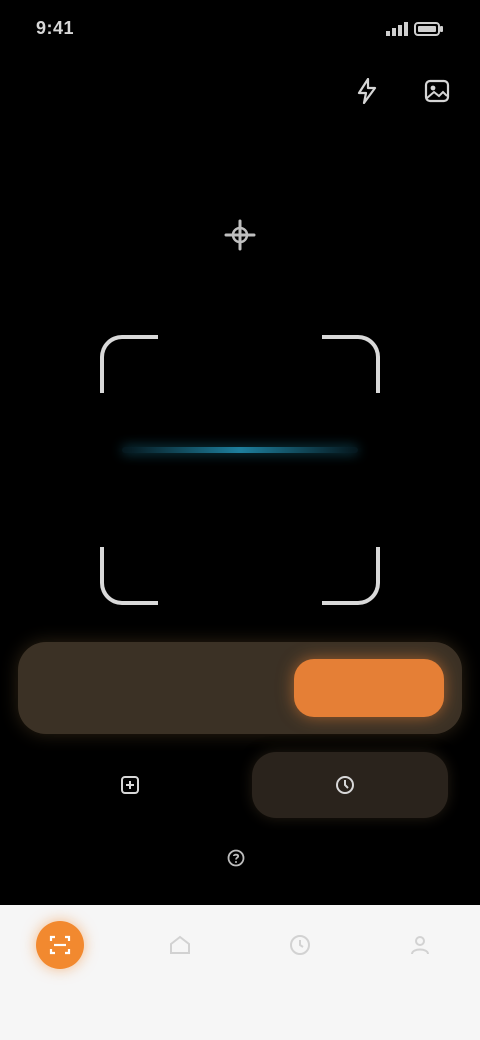 The width and height of the screenshot is (480, 1040). What do you see at coordinates (240, 450) in the screenshot?
I see `scan-line` at bounding box center [240, 450].